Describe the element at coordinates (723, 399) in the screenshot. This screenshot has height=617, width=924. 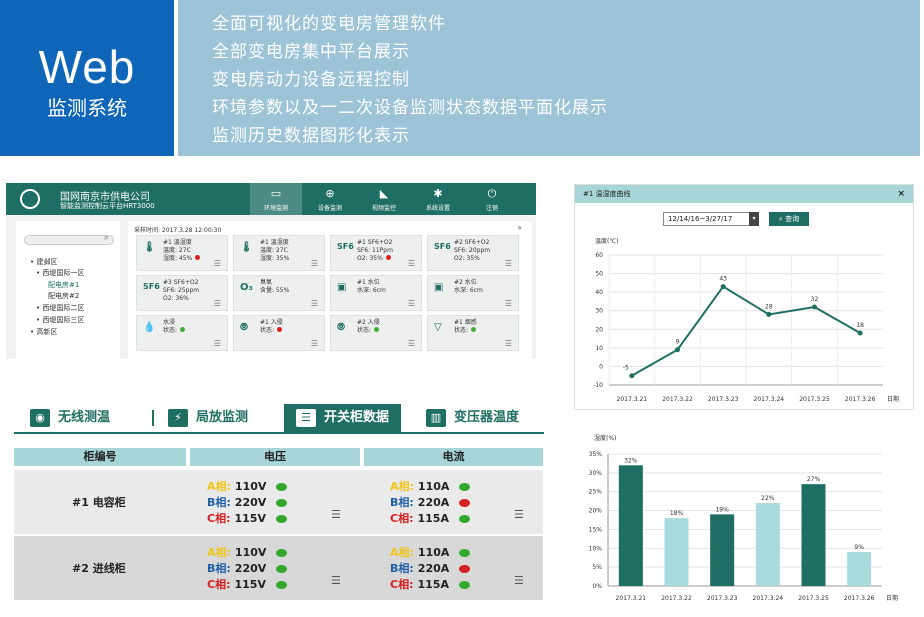
I see `x-tick-label: 2017.3.23` at that location.